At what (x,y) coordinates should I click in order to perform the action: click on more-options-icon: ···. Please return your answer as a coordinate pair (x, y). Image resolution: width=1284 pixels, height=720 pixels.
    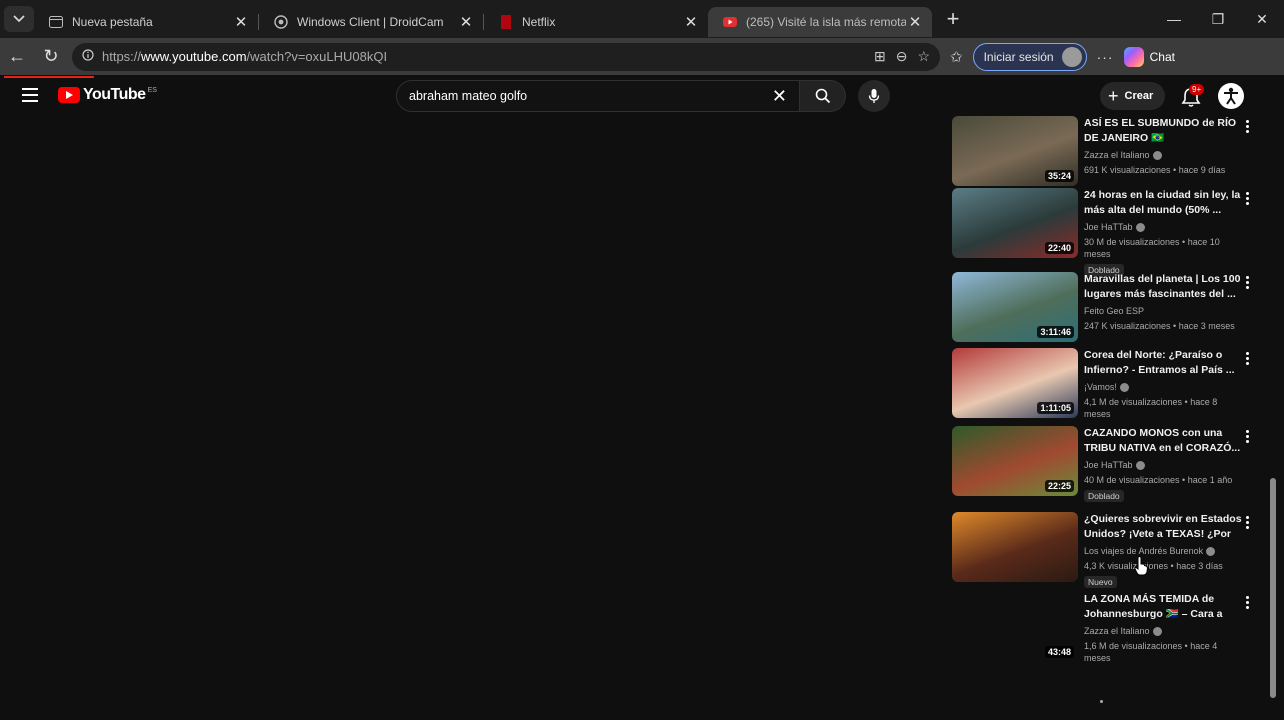
    Looking at the image, I should click on (1105, 57).